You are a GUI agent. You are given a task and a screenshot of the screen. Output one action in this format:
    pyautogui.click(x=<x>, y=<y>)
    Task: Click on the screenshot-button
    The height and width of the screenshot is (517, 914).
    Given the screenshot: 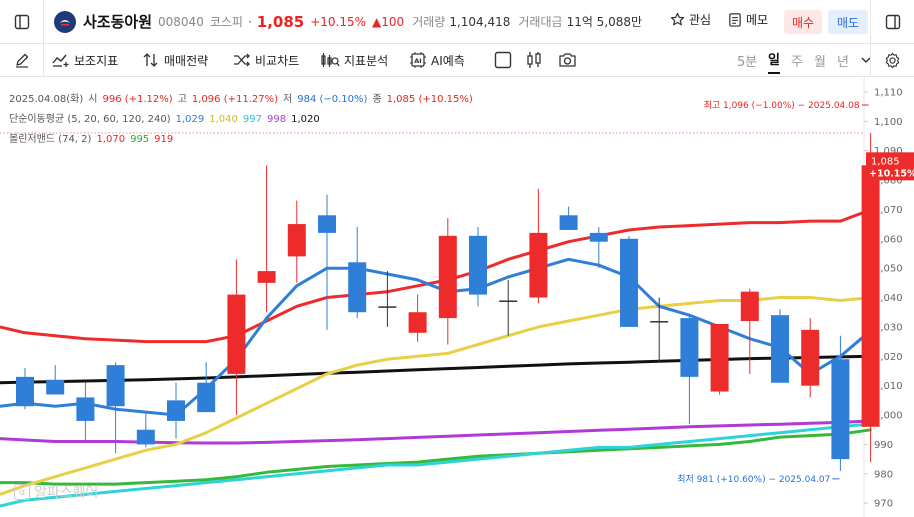 What is the action you would take?
    pyautogui.click(x=567, y=62)
    